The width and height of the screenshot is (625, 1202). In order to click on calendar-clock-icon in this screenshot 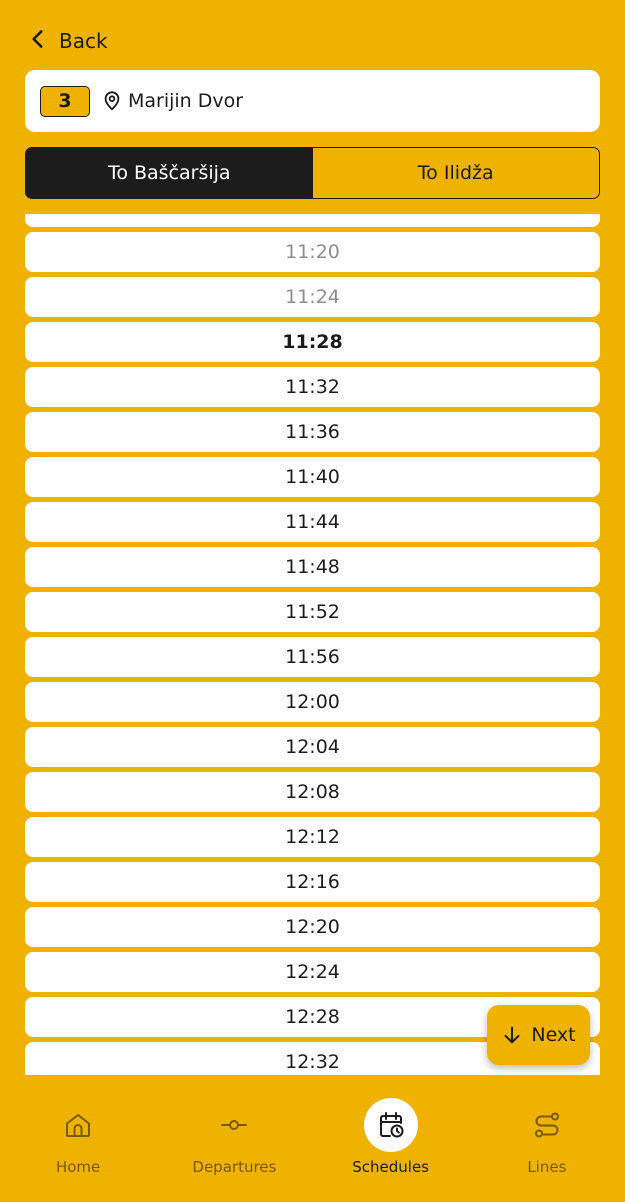, I will do `click(390, 1125)`.